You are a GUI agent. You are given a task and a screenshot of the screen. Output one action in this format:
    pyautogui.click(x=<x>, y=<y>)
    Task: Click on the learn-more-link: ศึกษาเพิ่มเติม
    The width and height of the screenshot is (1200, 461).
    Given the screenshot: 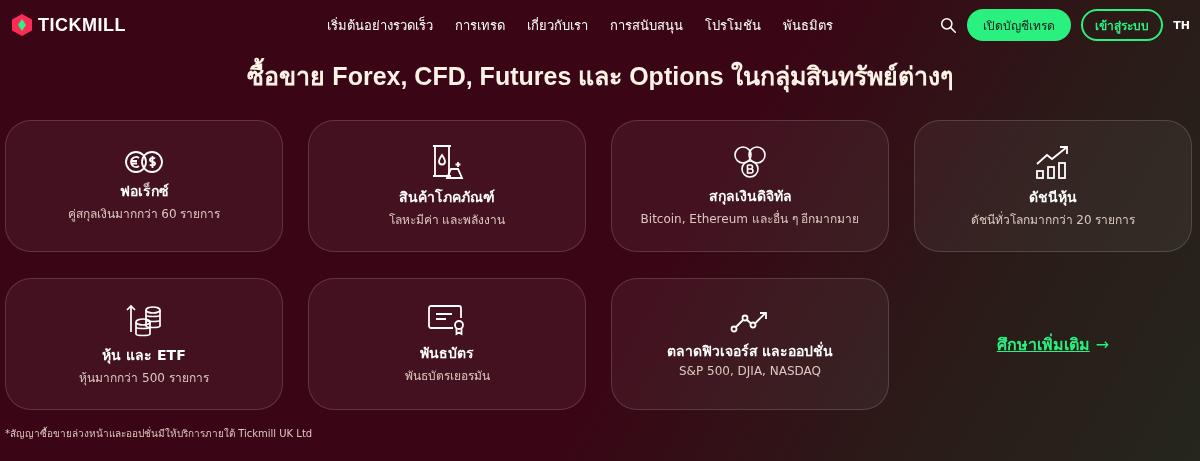 What is the action you would take?
    pyautogui.click(x=1043, y=344)
    